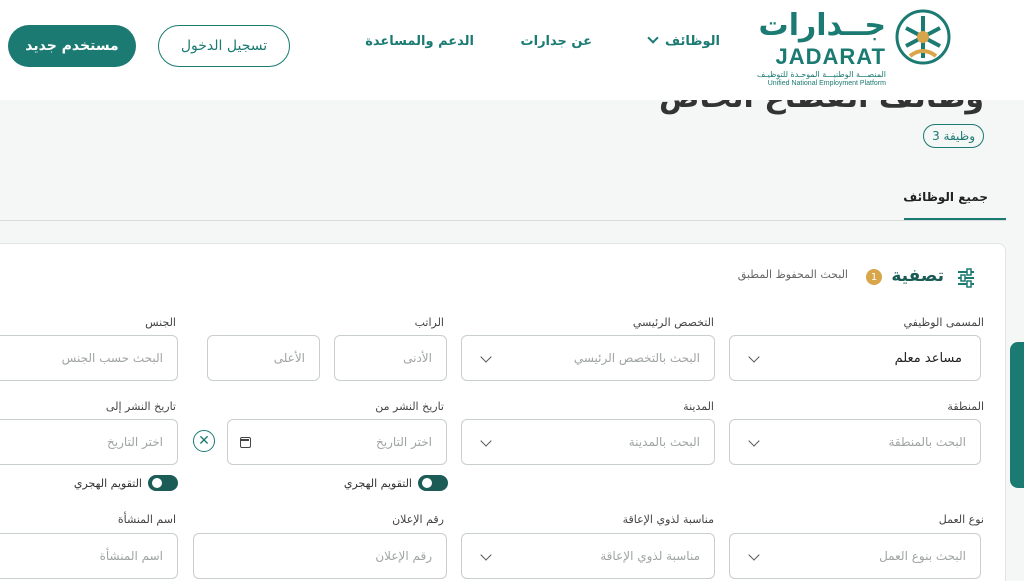 The image size is (1024, 581). Describe the element at coordinates (588, 556) in the screenshot. I see `disability-select: مناسبة لذوي الإعاقة` at that location.